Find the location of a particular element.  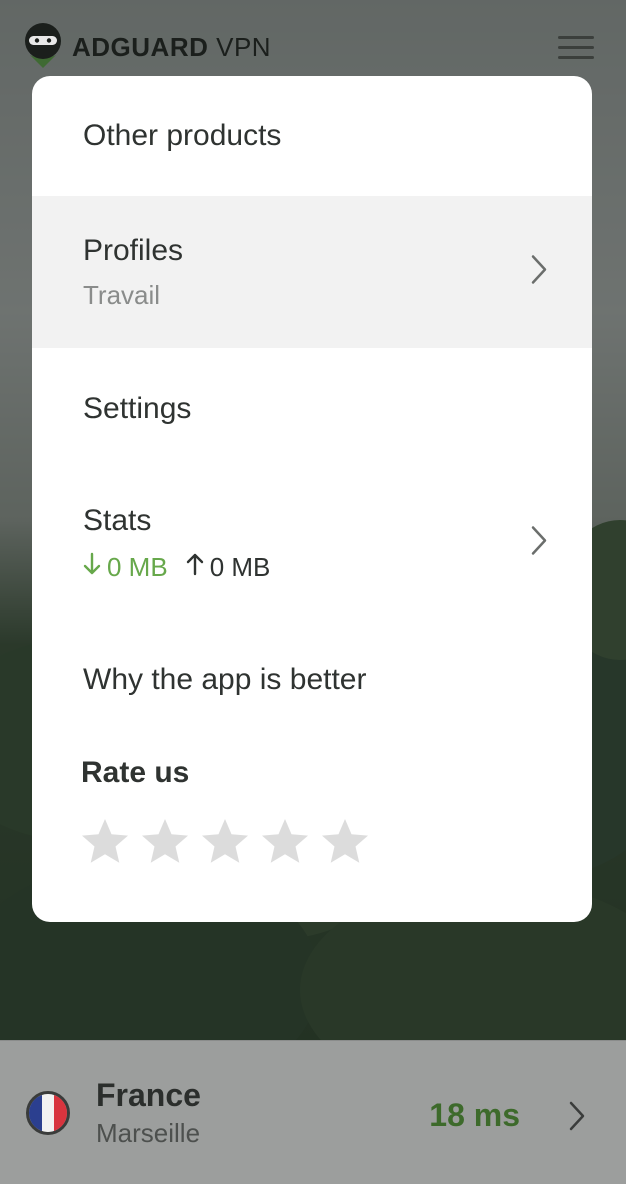

ping-value: 18 ms is located at coordinates (474, 1115).